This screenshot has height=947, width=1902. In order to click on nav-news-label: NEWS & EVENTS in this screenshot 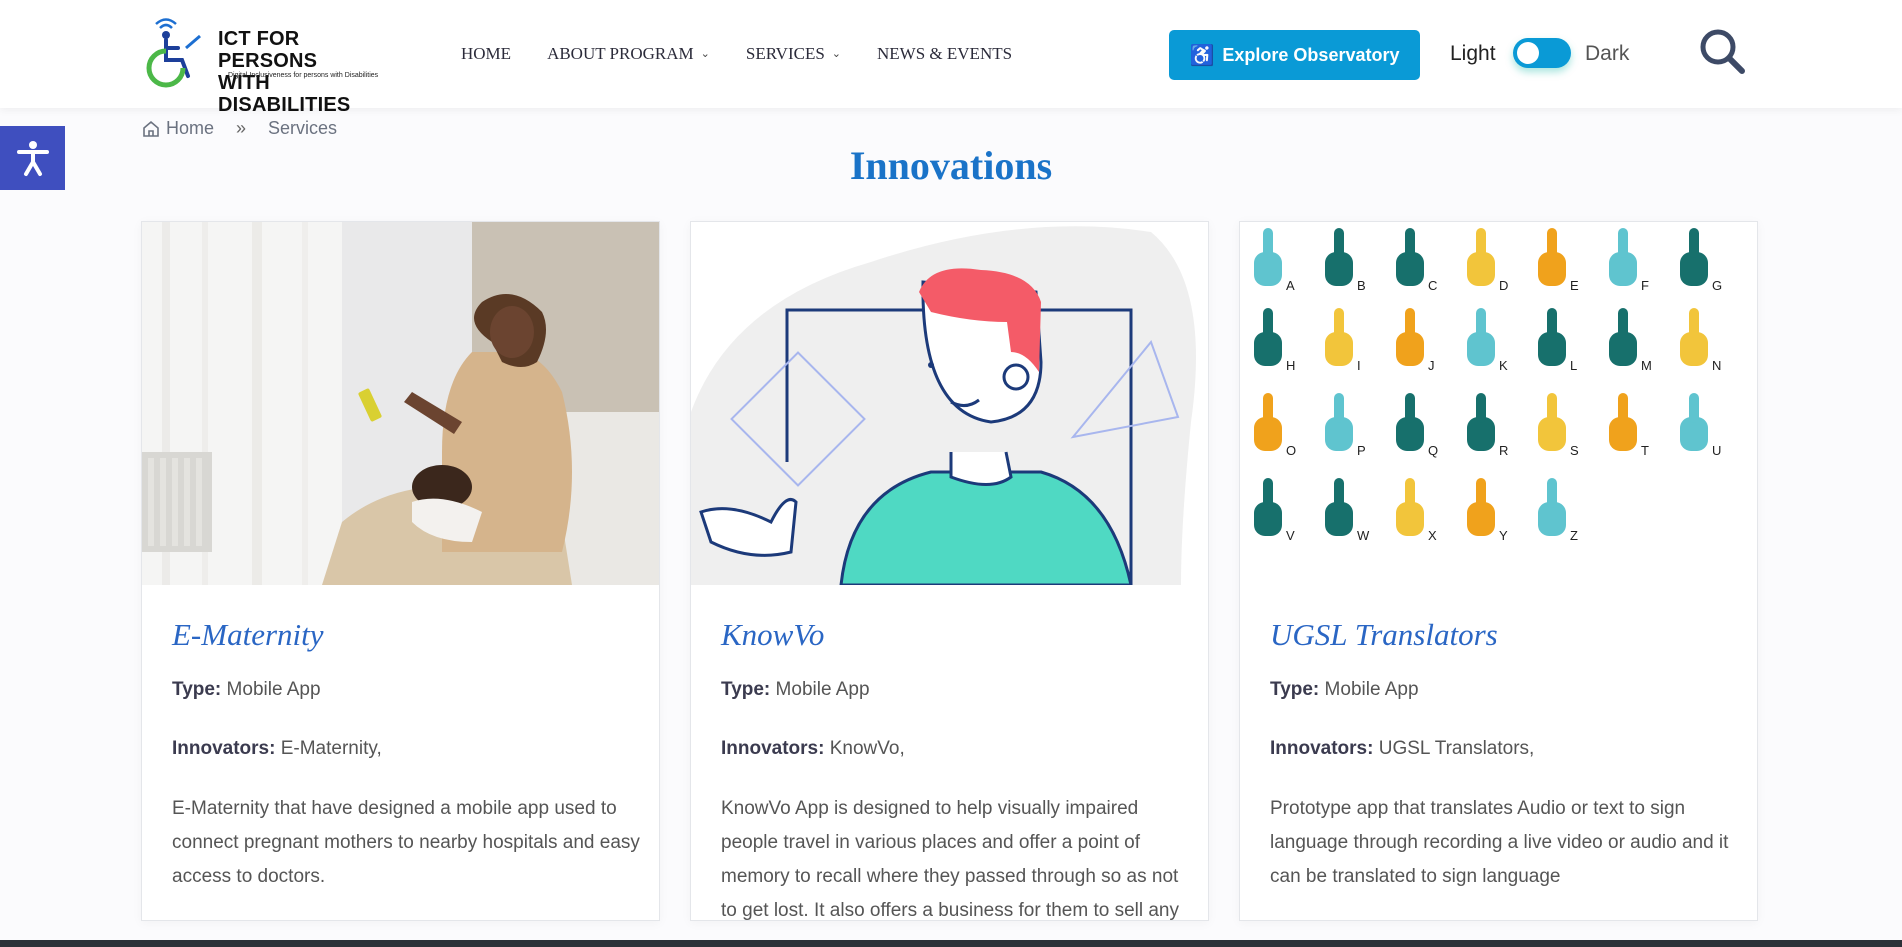, I will do `click(945, 53)`.